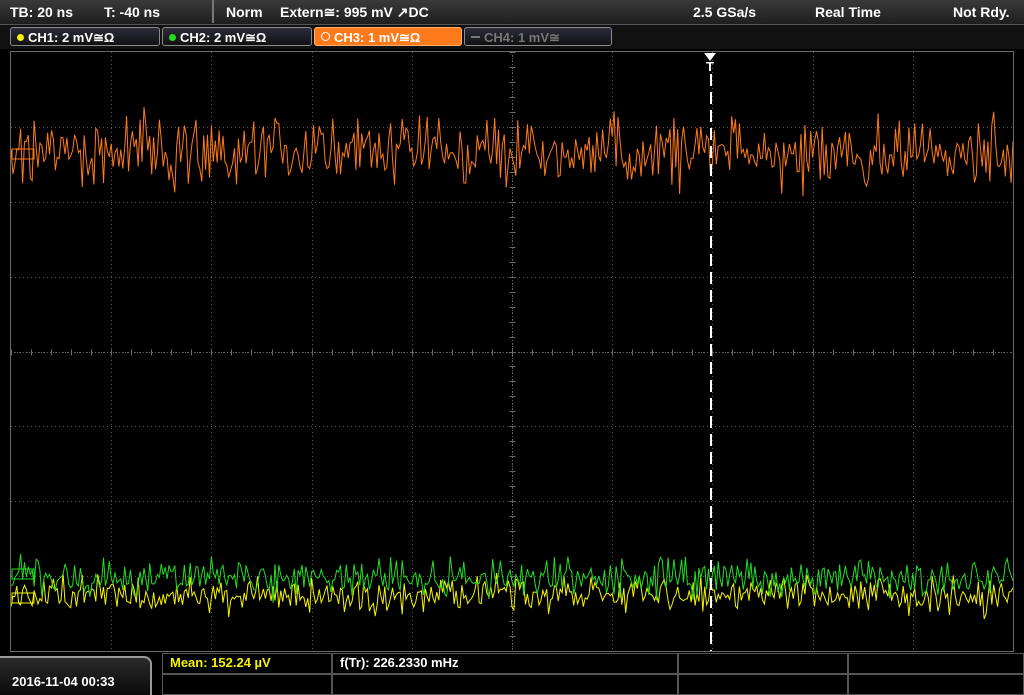 The height and width of the screenshot is (695, 1024). I want to click on ch2-label: CH2: 2 mV≅Ω, so click(223, 37).